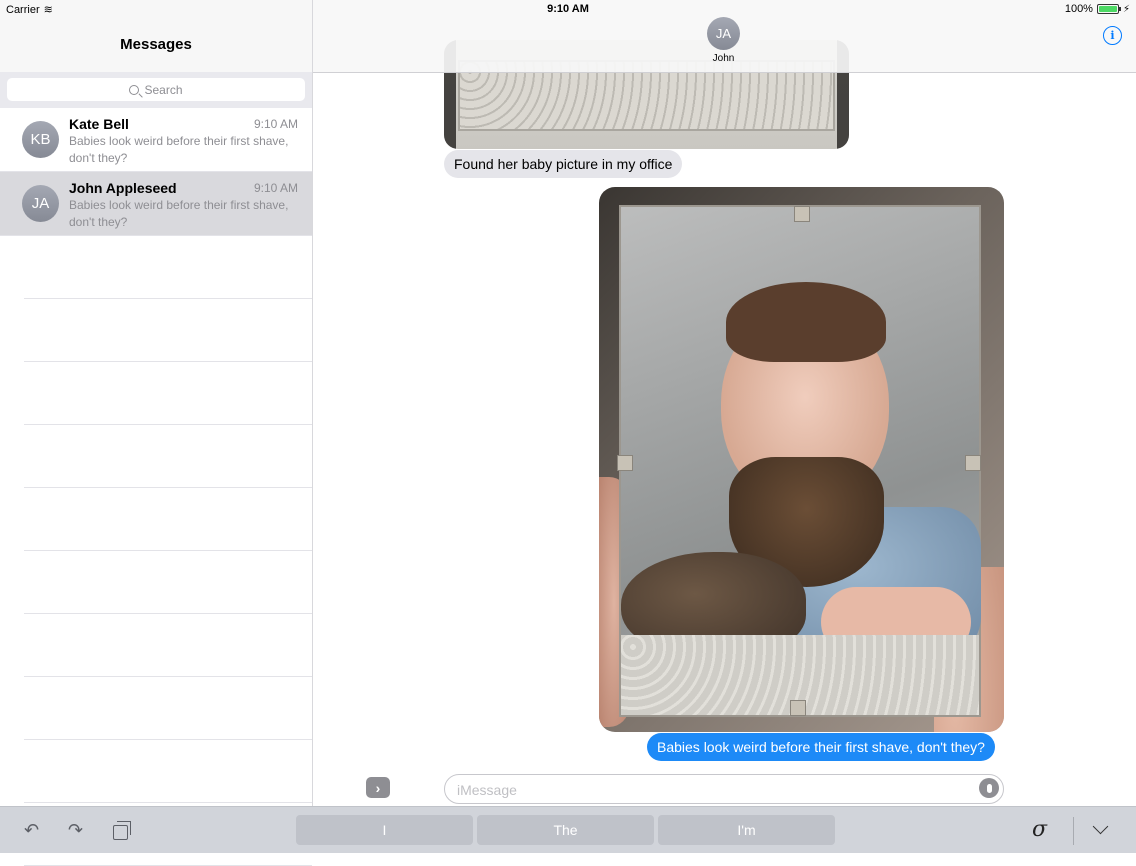 The width and height of the screenshot is (1136, 866). I want to click on message-input, so click(707, 789).